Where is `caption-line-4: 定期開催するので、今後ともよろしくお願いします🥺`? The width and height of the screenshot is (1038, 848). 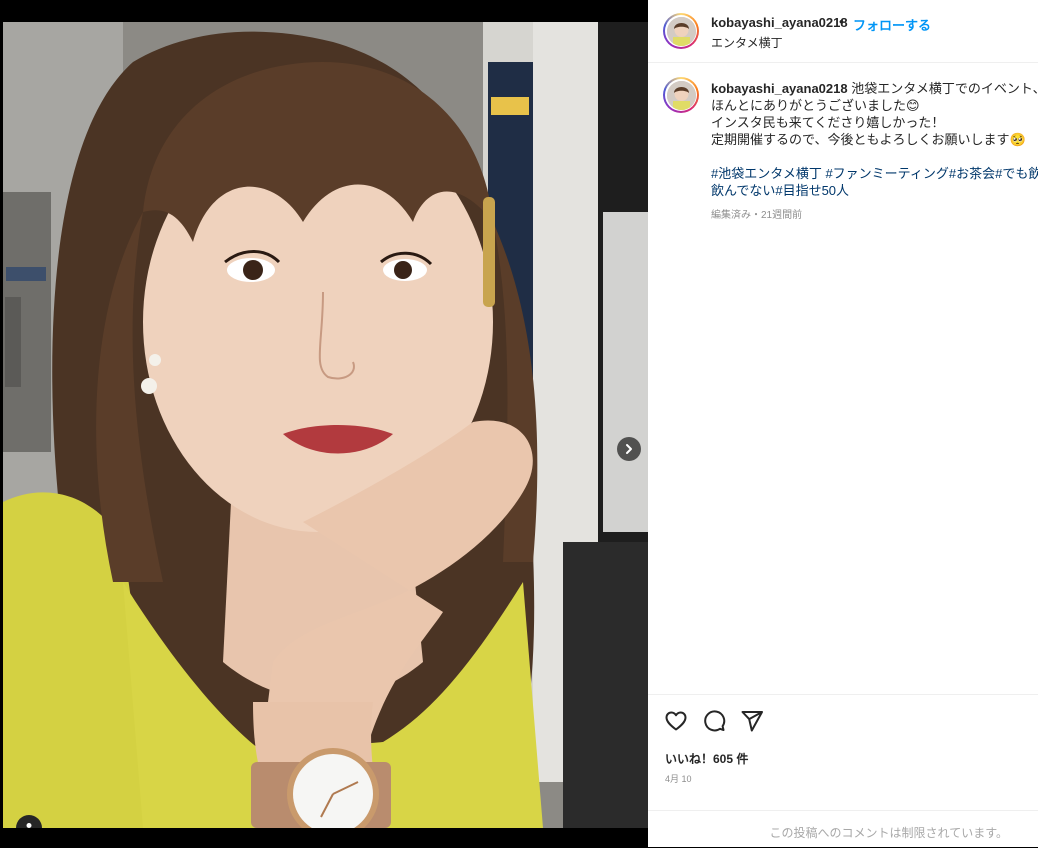
caption-line-4: 定期開催するので、今後ともよろしくお願いします🥺 is located at coordinates (868, 139).